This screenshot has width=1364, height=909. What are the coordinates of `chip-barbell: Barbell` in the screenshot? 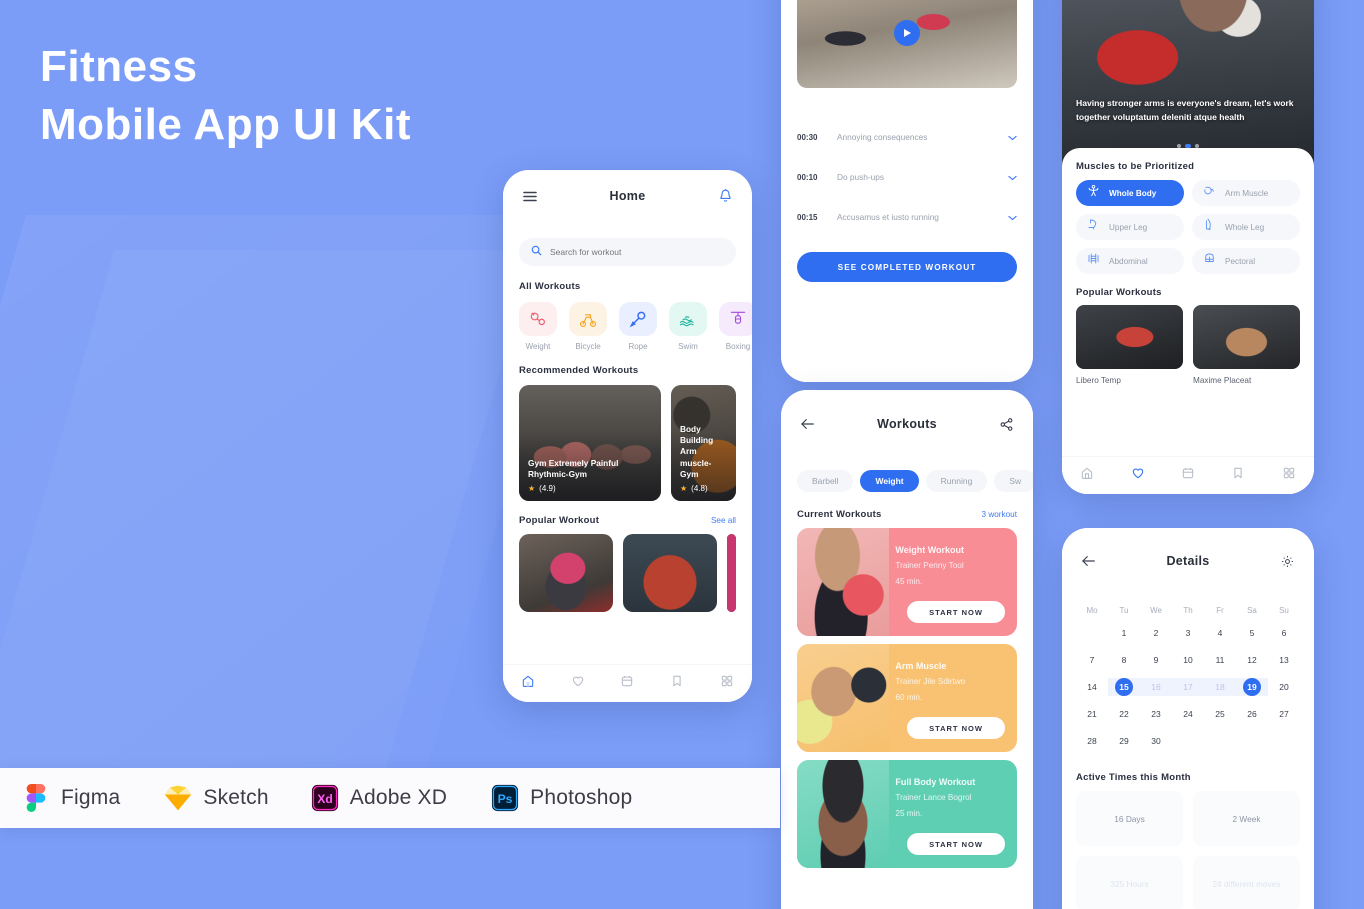 It's located at (825, 481).